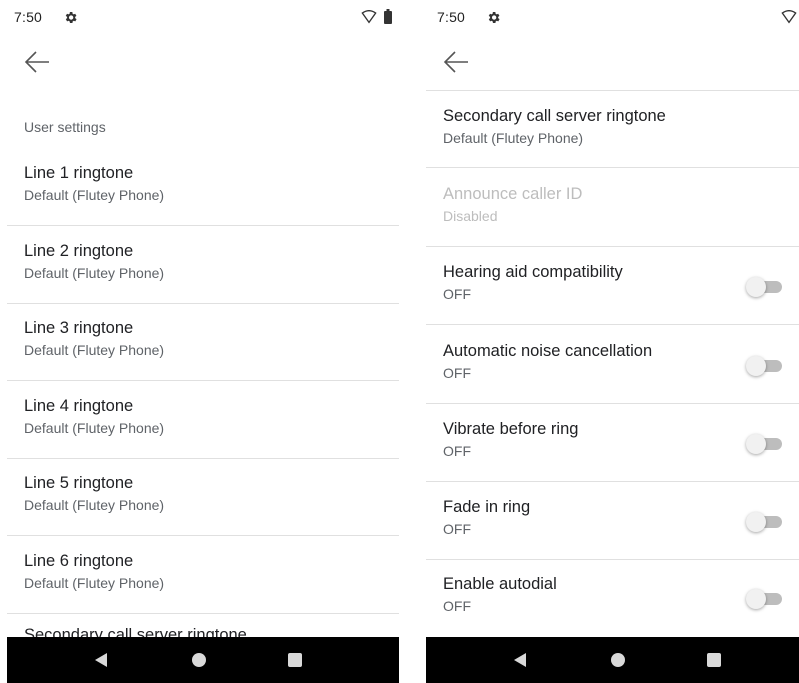 This screenshot has height=683, width=799. I want to click on list-item: Automatic noise cancellation OFF, so click(612, 365).